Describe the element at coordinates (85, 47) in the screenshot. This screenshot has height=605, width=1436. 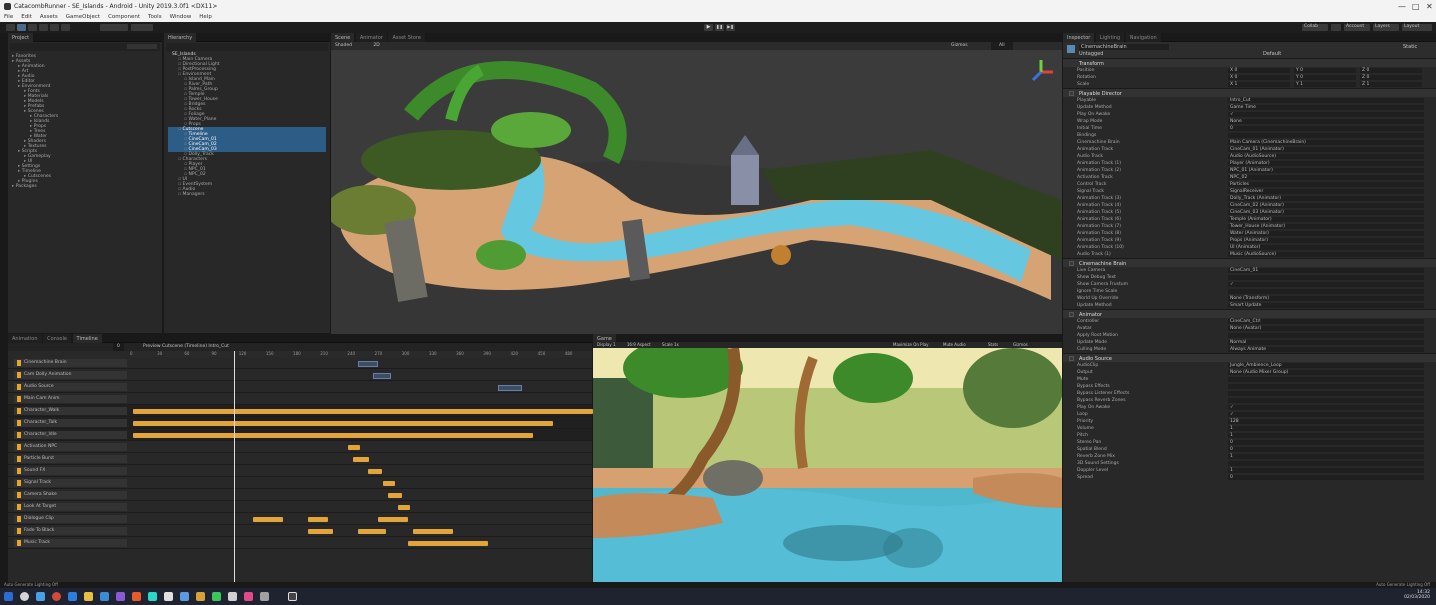
I see `project-search-input` at that location.